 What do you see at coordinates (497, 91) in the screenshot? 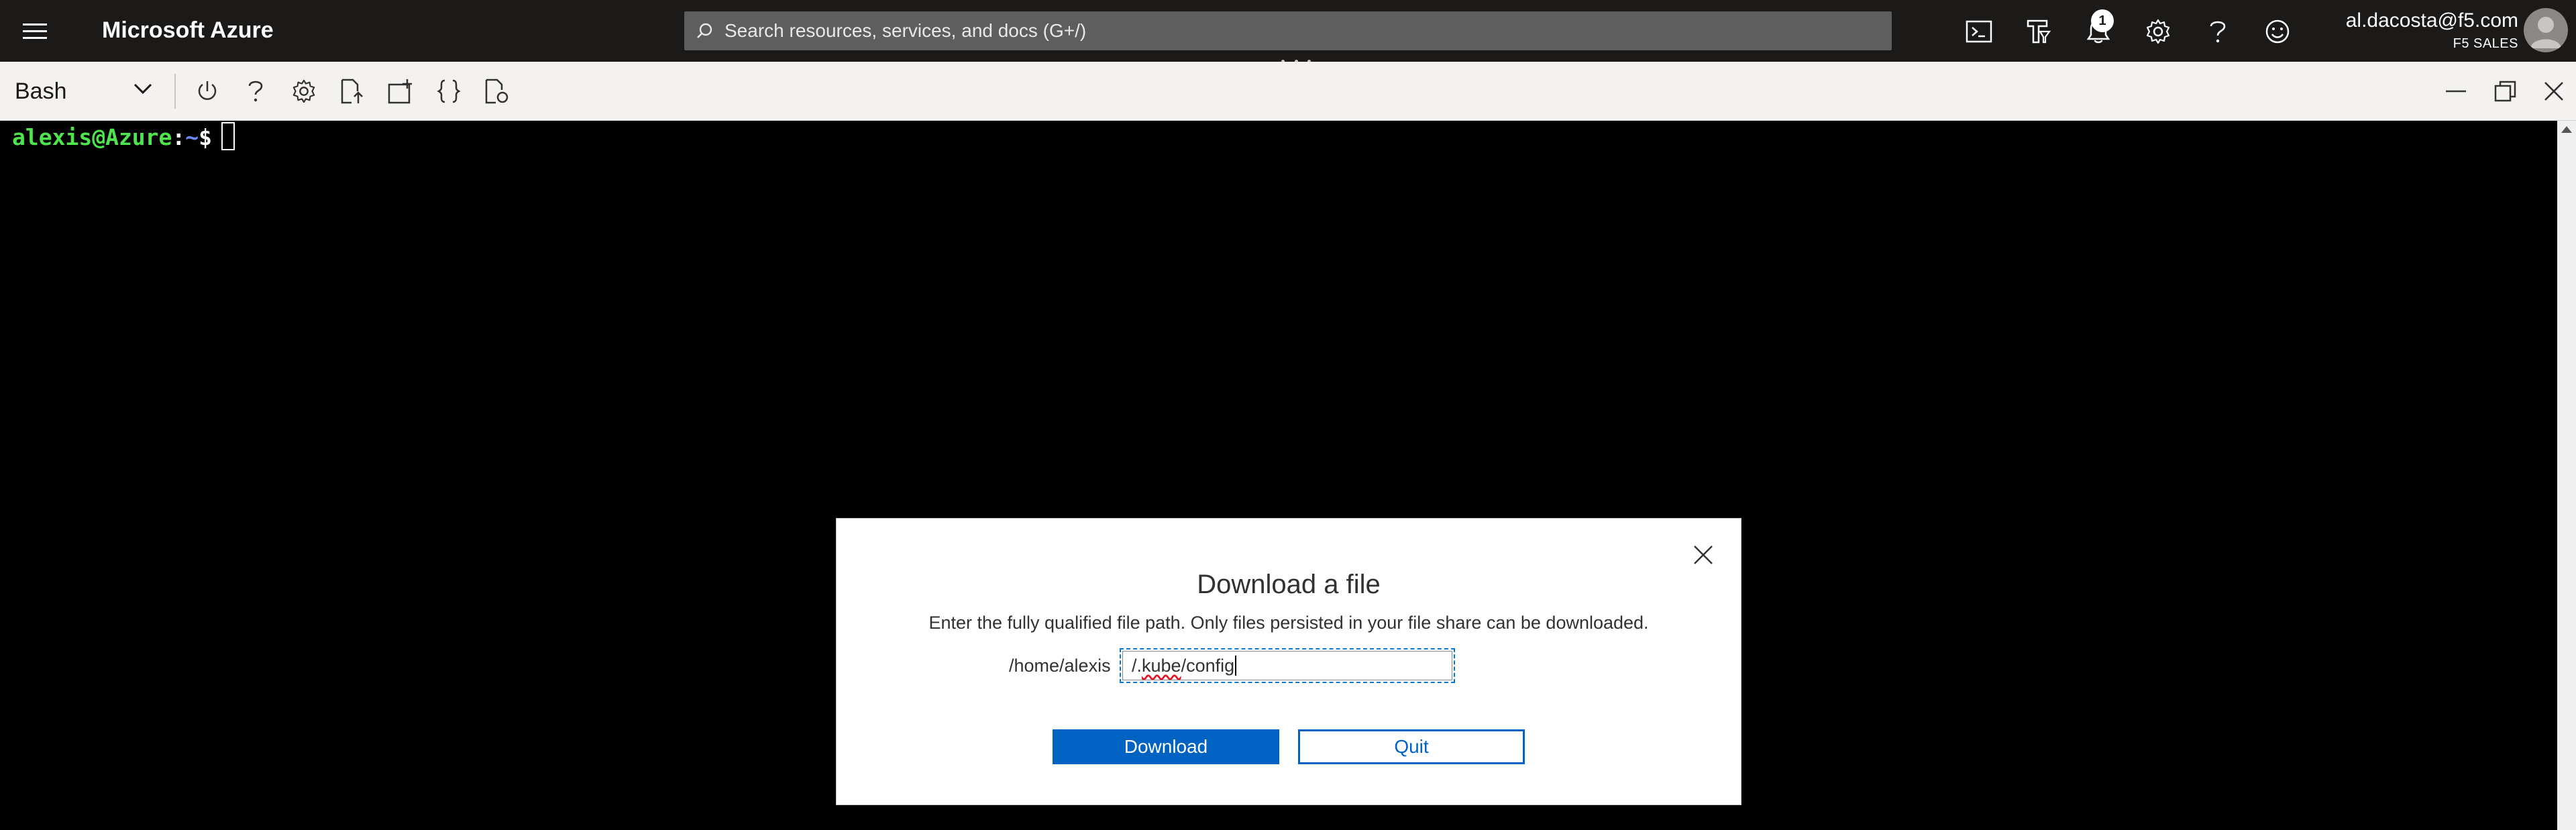
I see `web-preview-icon` at bounding box center [497, 91].